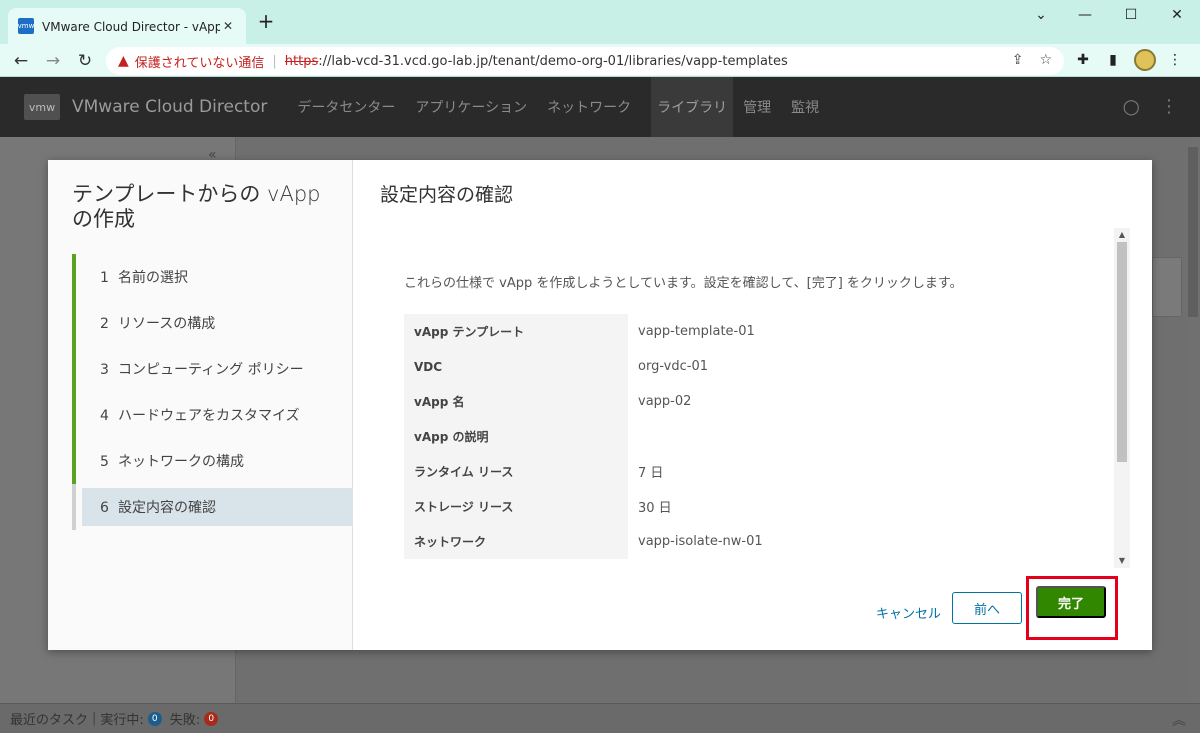 This screenshot has height=733, width=1200. I want to click on running-count-badge: 0, so click(154, 718).